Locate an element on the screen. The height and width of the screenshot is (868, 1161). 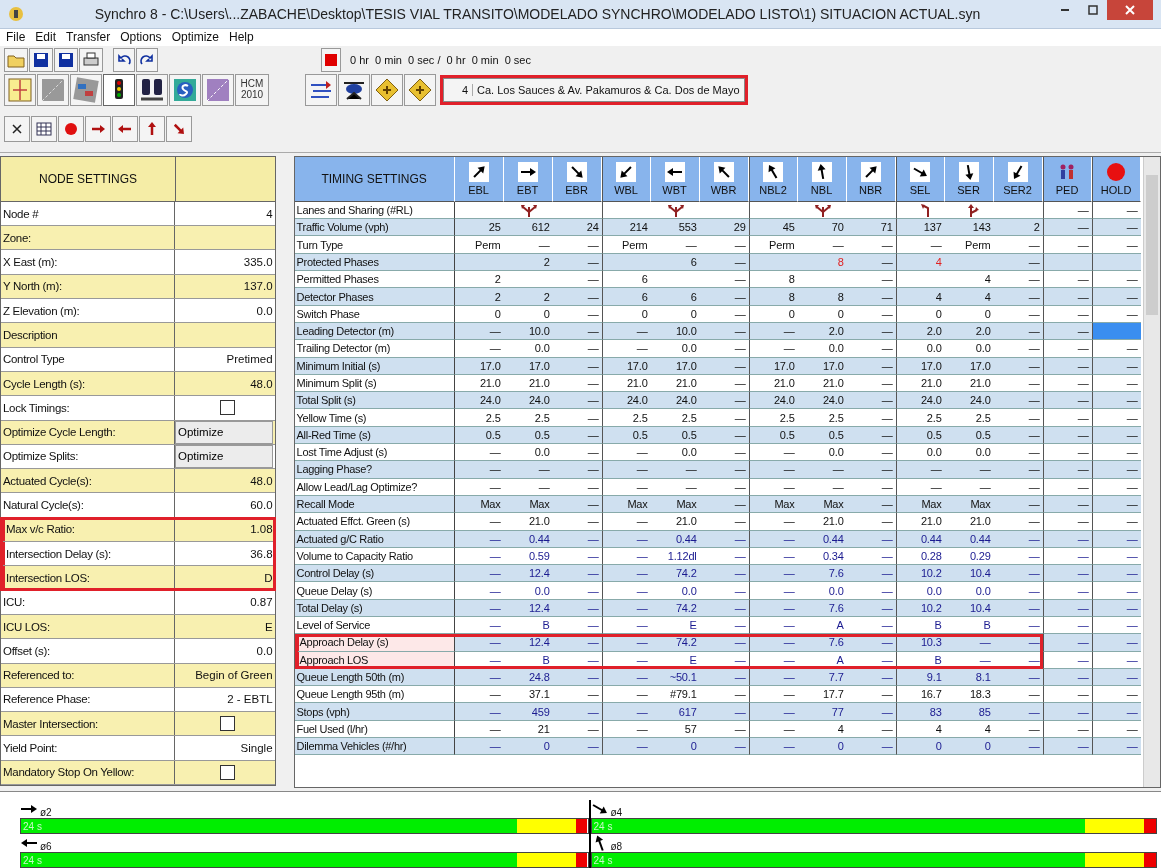
node-button is located at coordinates (71, 128).